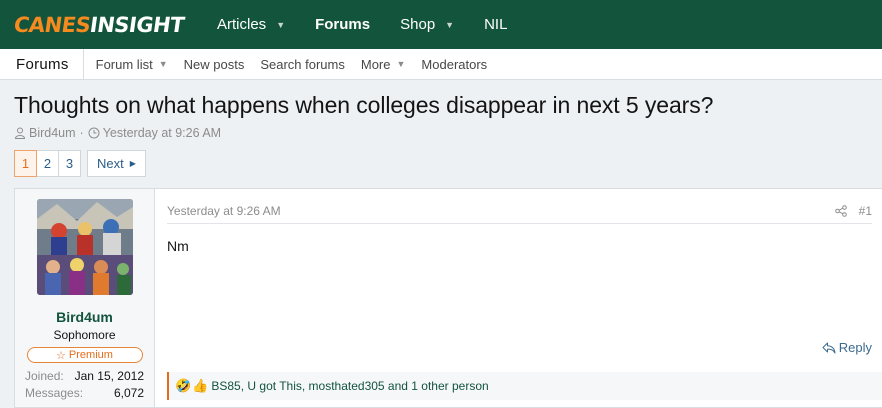 The image size is (882, 408). What do you see at coordinates (42, 64) in the screenshot?
I see `section-title: Forums` at bounding box center [42, 64].